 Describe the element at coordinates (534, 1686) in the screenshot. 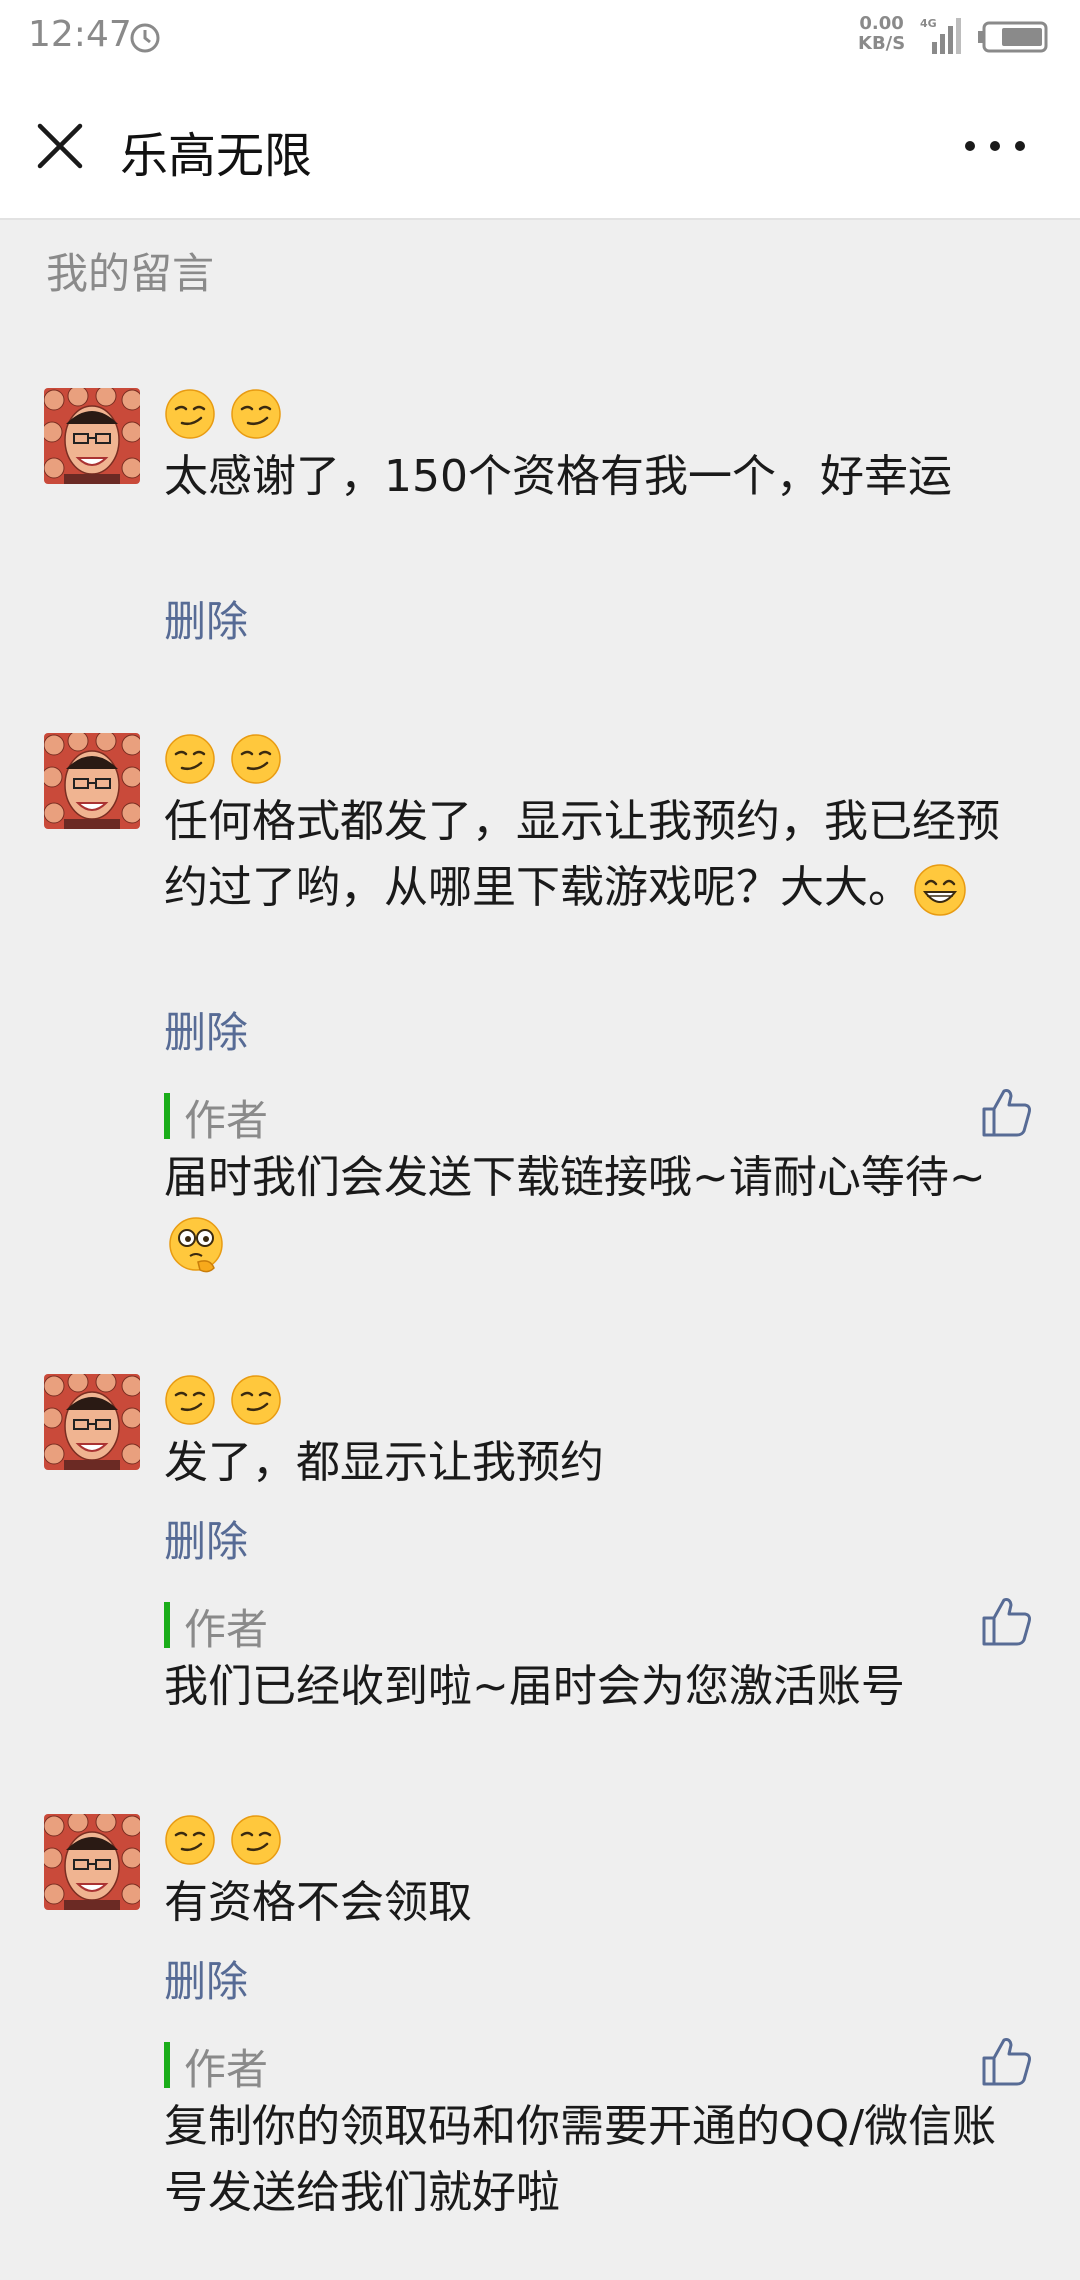

I see `author-reply-text: 我们已经收到啦~届时会为您激活账号` at that location.